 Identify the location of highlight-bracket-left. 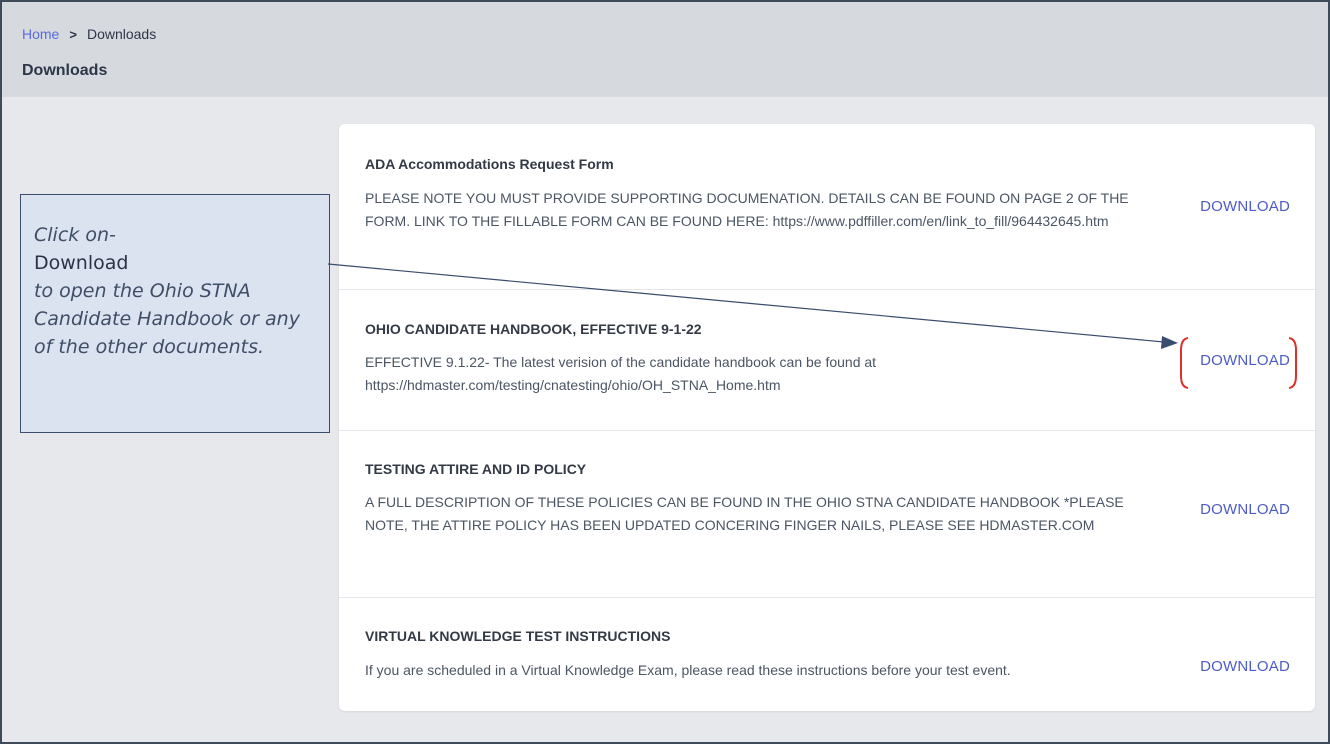
(1184, 363).